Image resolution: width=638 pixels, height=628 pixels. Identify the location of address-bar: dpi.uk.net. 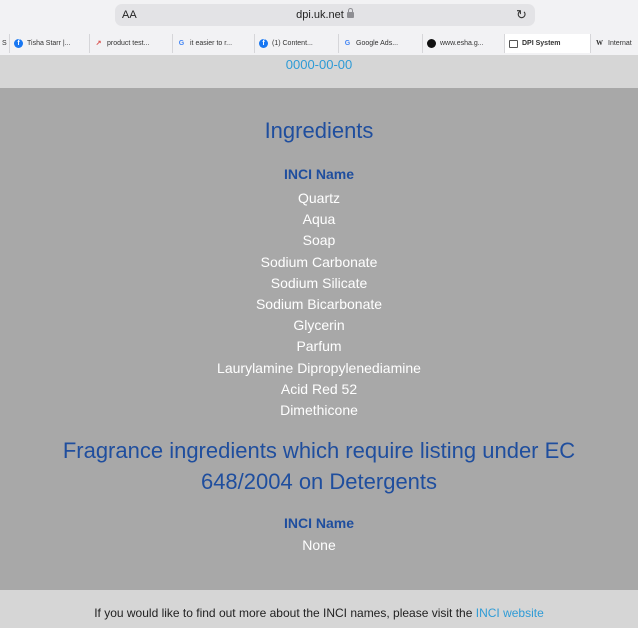
(325, 15).